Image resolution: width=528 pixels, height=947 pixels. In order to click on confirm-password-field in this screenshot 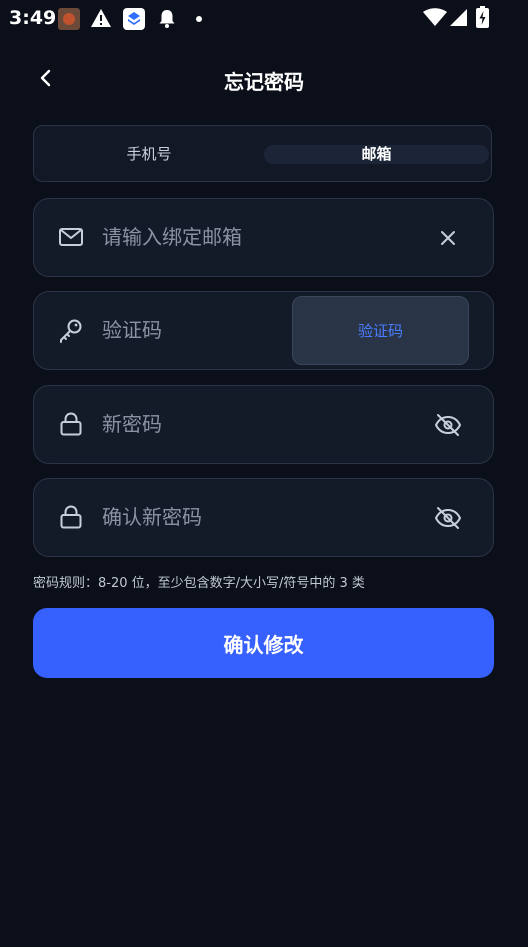, I will do `click(263, 517)`.